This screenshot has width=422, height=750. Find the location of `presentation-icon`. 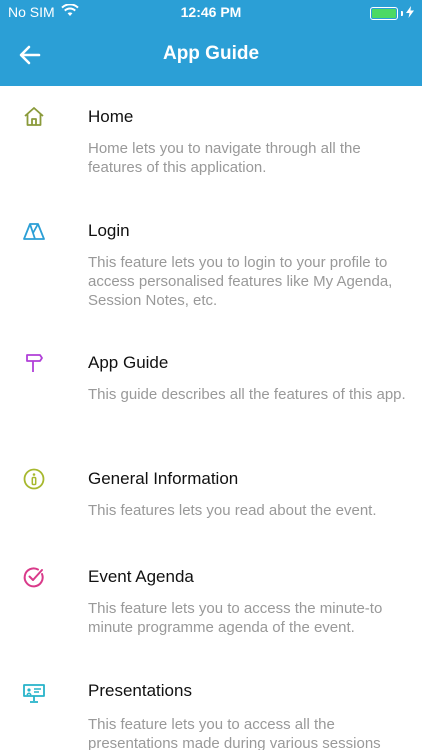

presentation-icon is located at coordinates (34, 693).